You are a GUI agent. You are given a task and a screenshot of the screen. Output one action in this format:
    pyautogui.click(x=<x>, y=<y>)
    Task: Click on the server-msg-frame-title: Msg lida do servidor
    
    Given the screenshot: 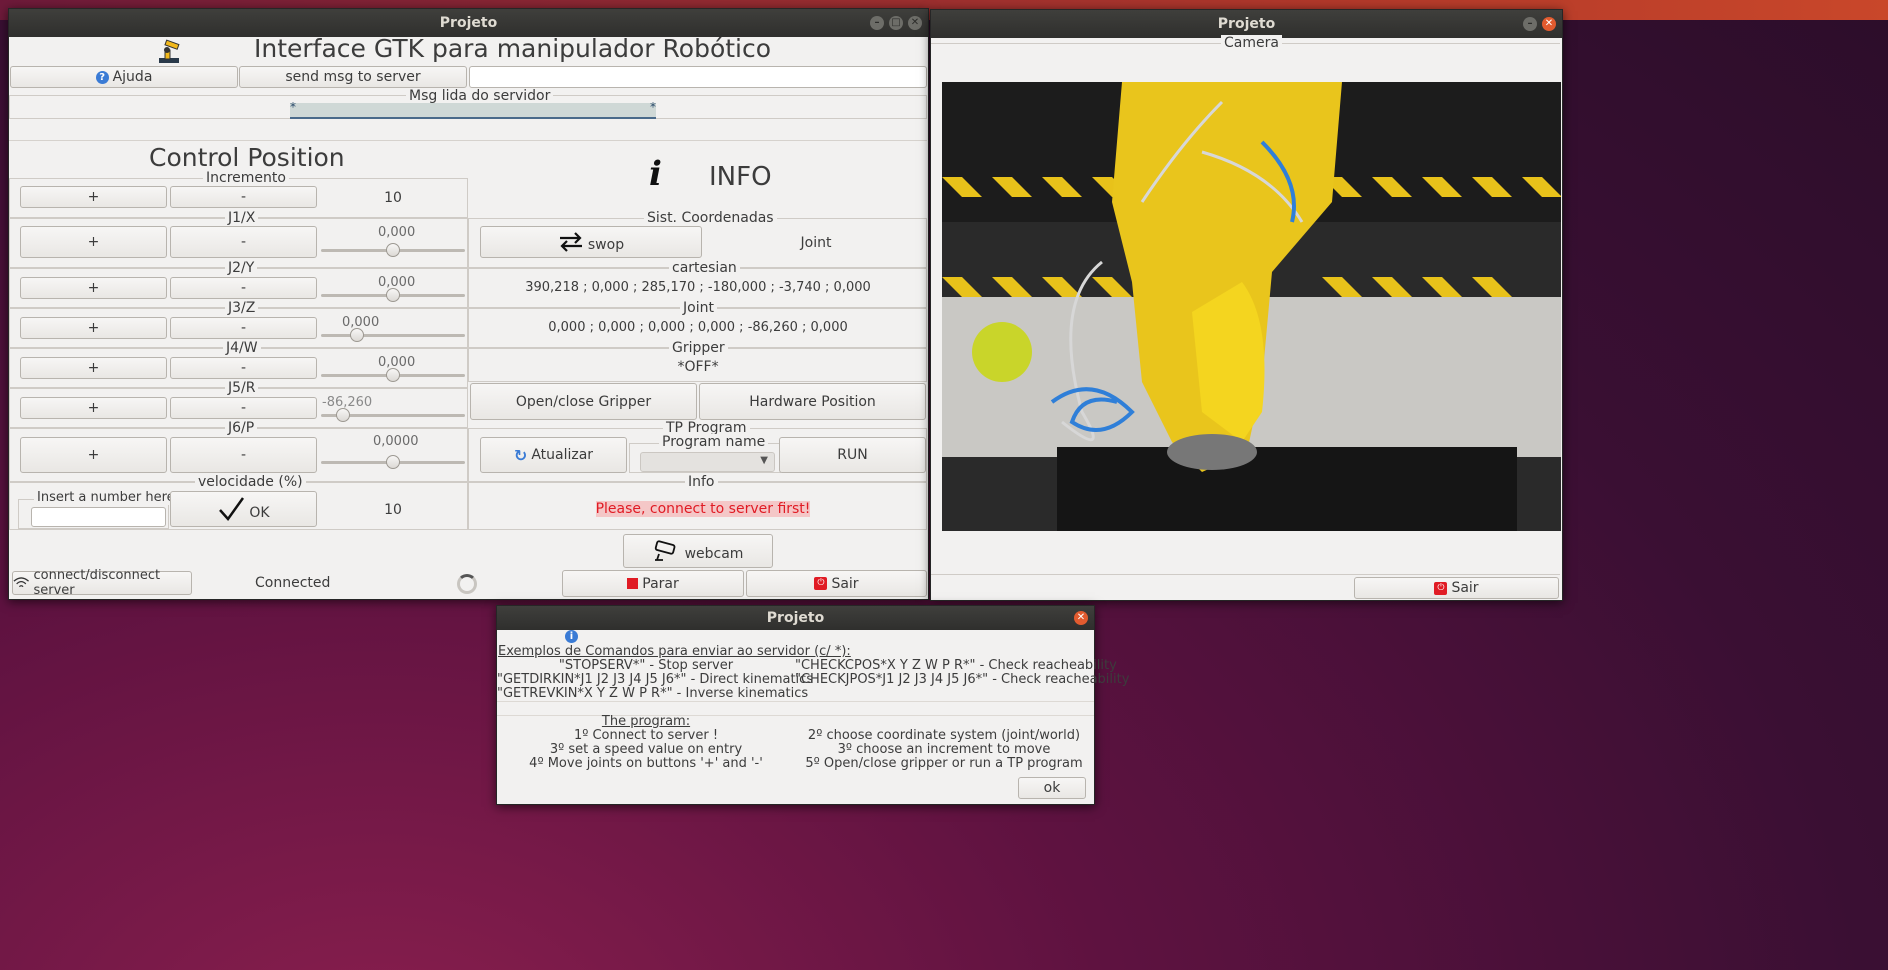 What is the action you would take?
    pyautogui.click(x=480, y=96)
    